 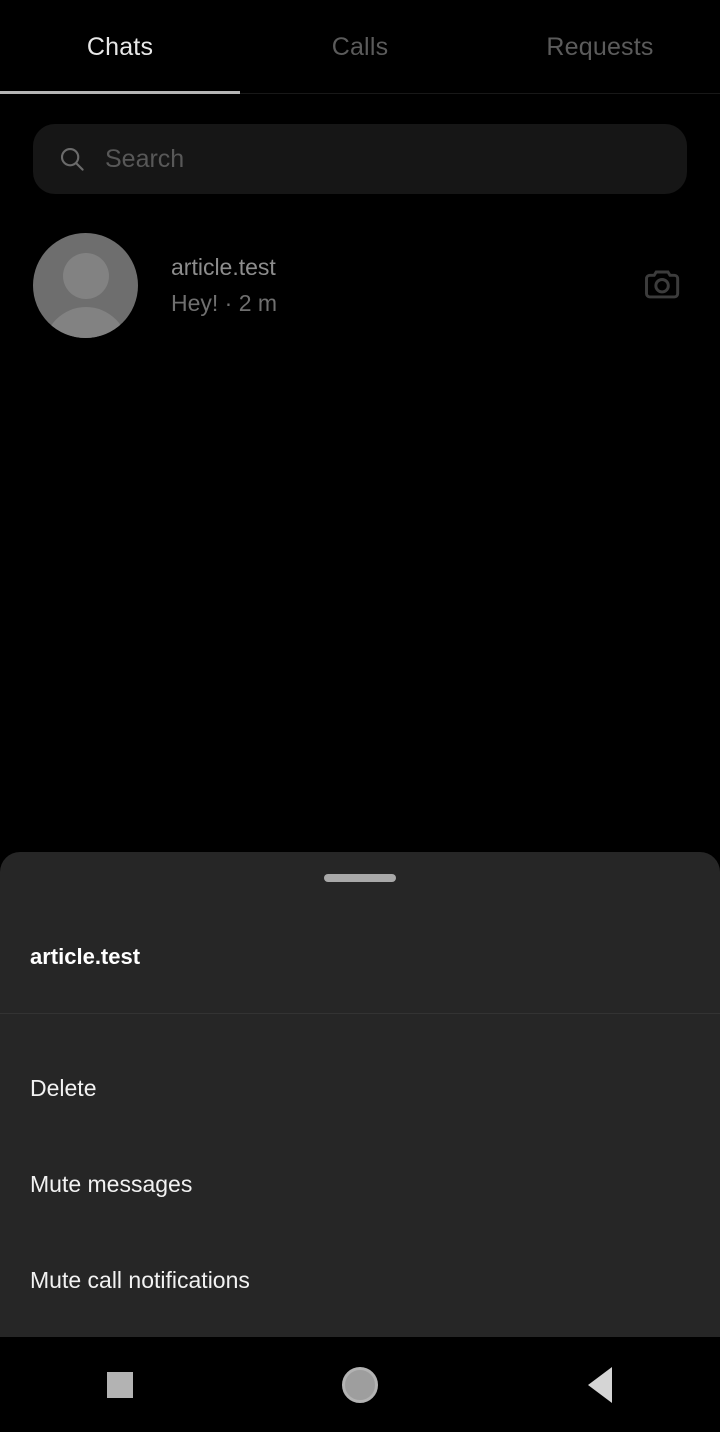 I want to click on bottom-sheet-title: article.test, so click(x=85, y=956).